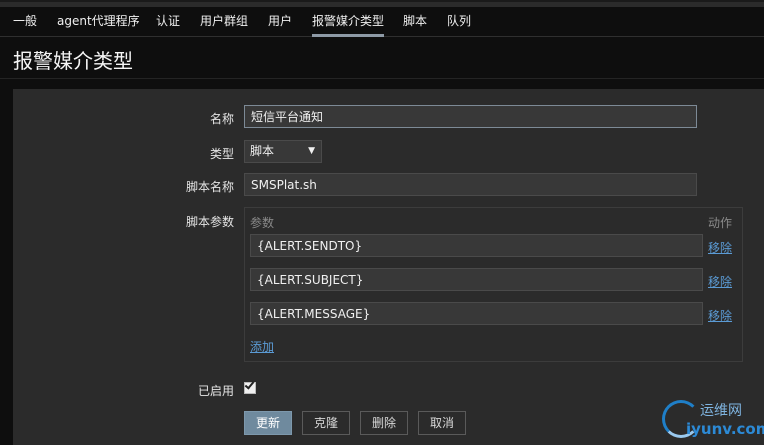 This screenshot has width=764, height=445. Describe the element at coordinates (268, 423) in the screenshot. I see `update-button: 更新` at that location.